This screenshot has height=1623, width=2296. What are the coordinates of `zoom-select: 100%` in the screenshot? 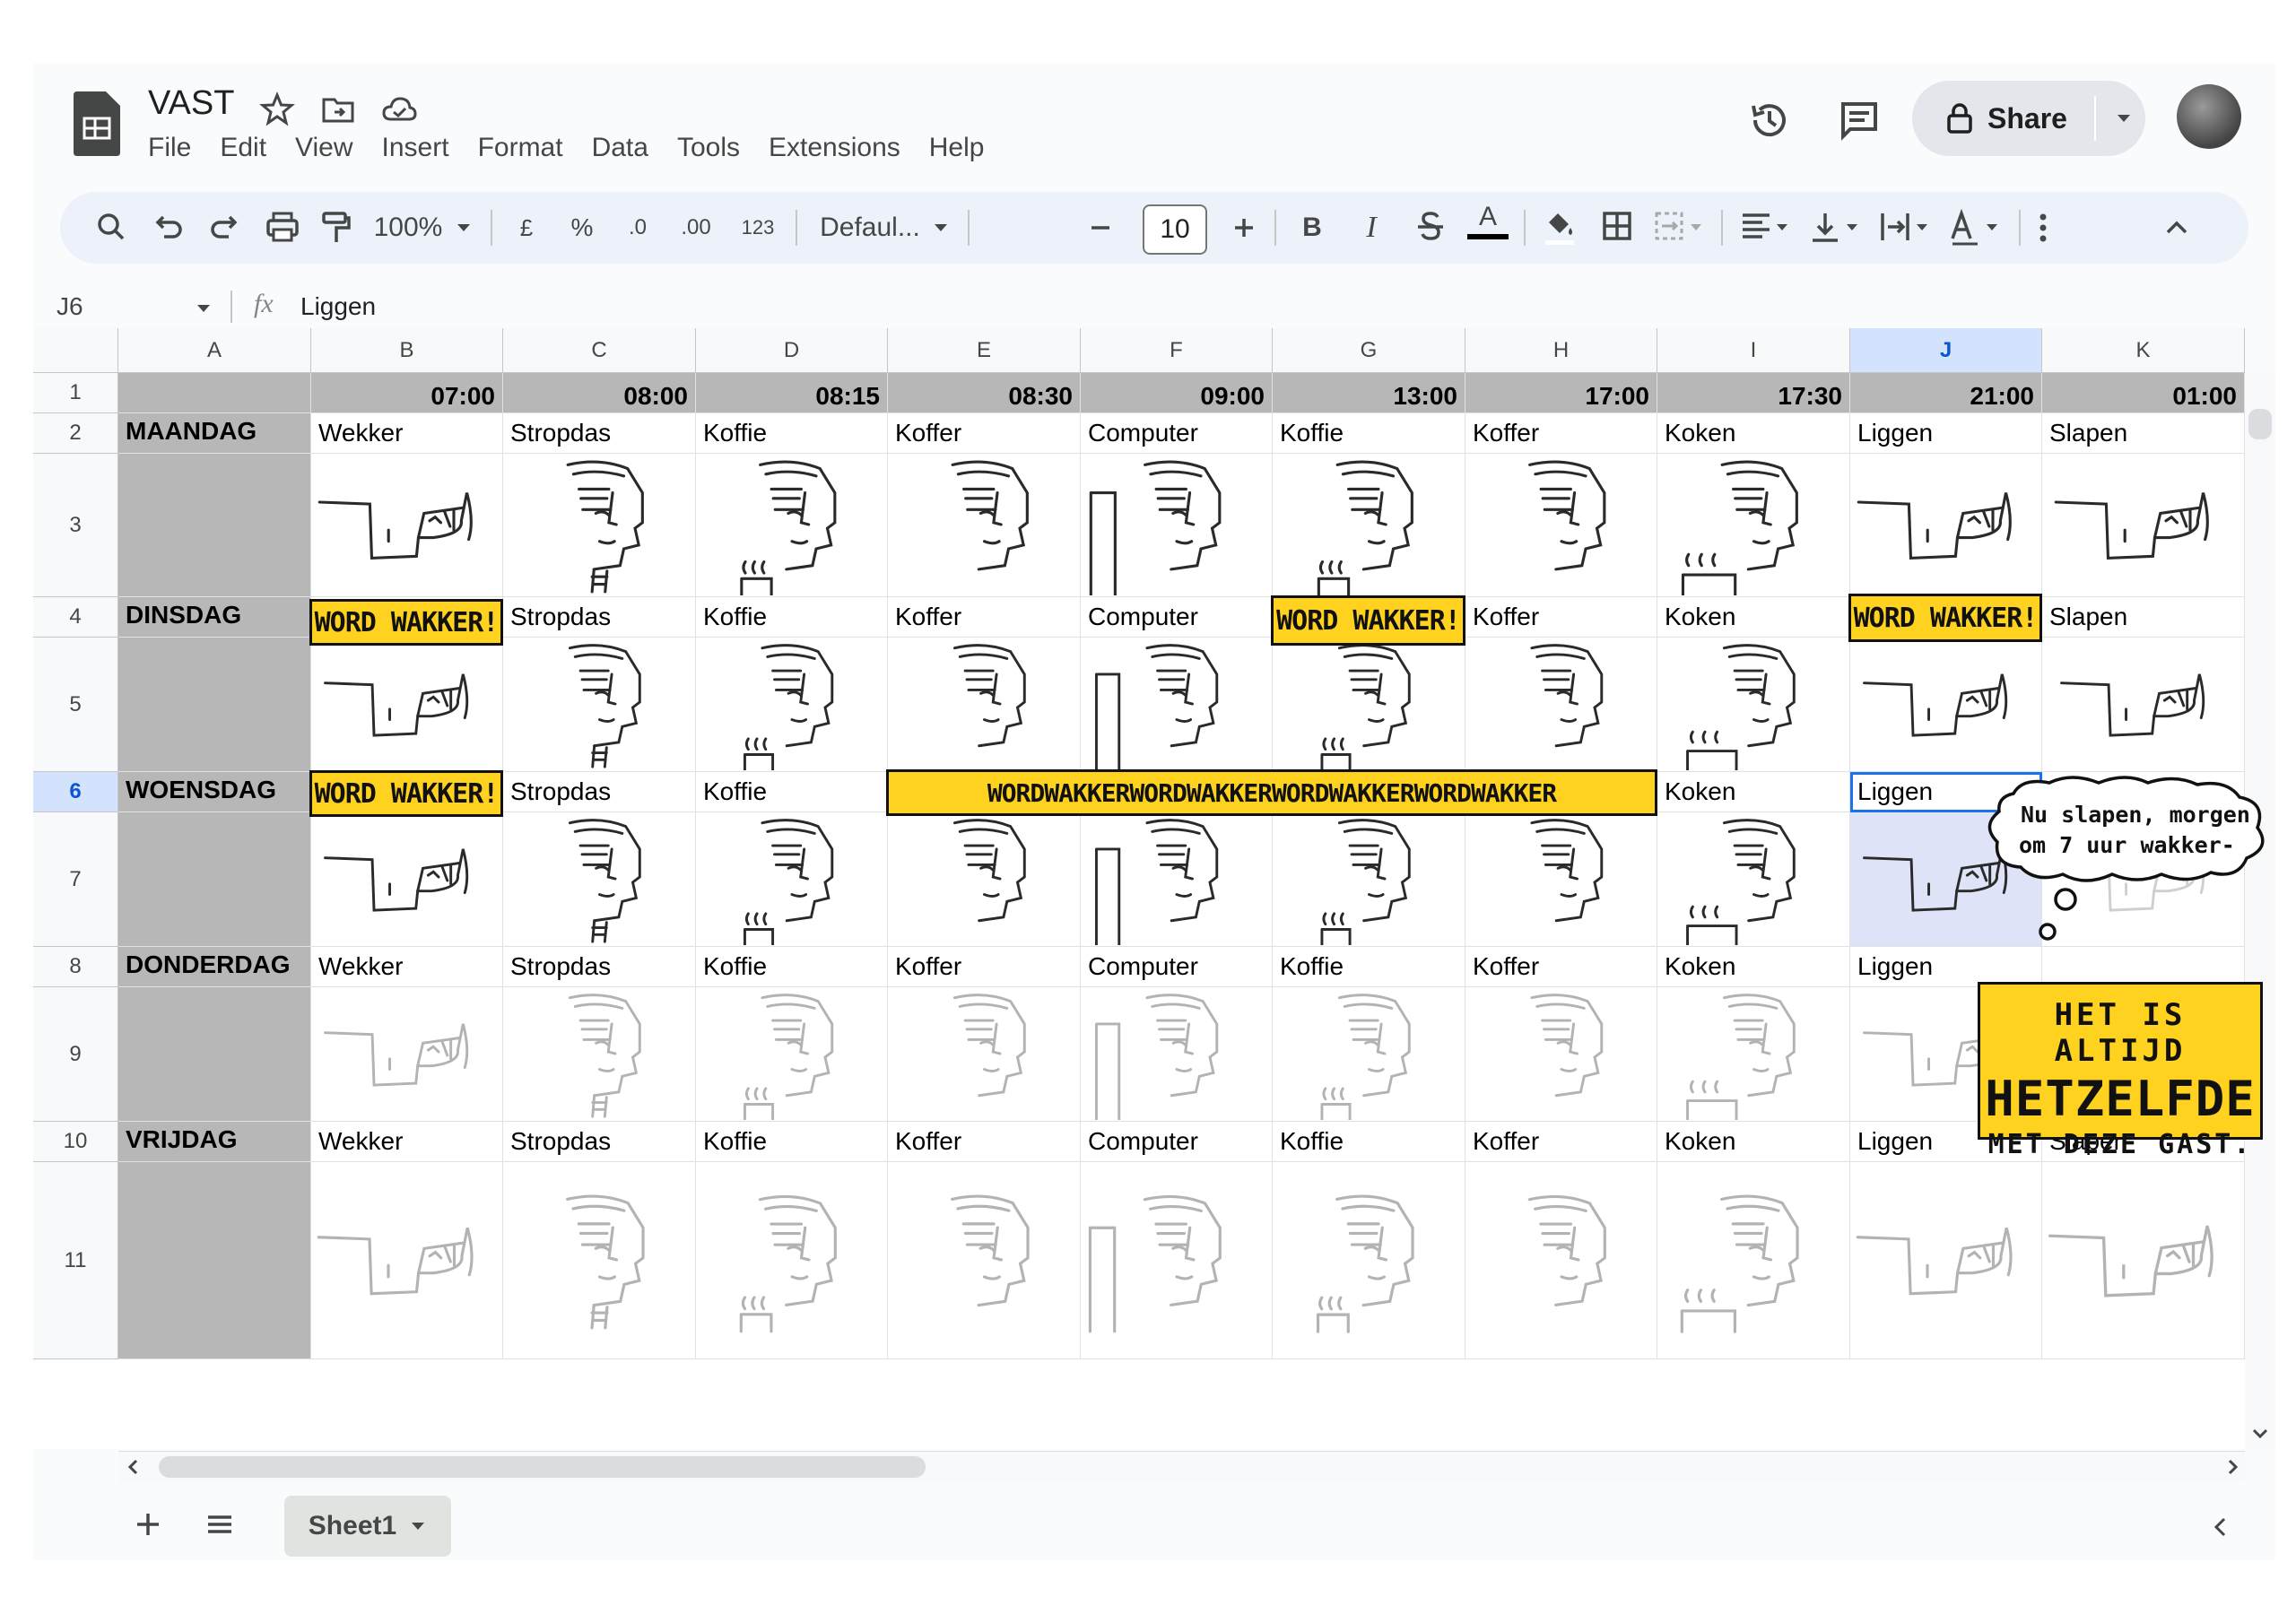 It's located at (408, 228).